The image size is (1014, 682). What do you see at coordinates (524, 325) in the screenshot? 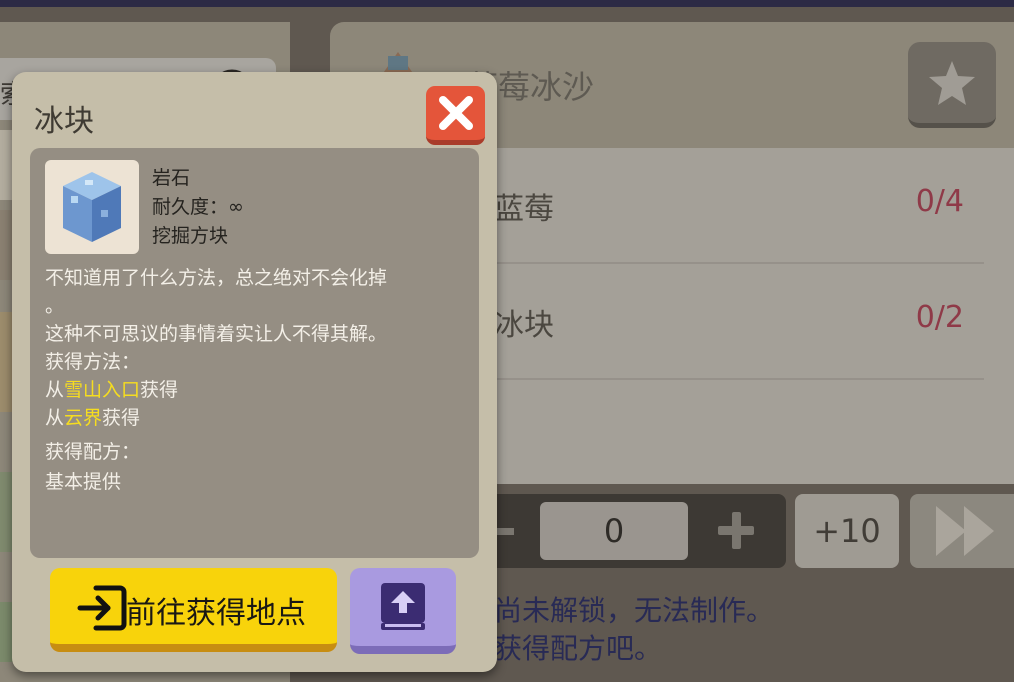
I see `ingredient-name: 冰块` at bounding box center [524, 325].